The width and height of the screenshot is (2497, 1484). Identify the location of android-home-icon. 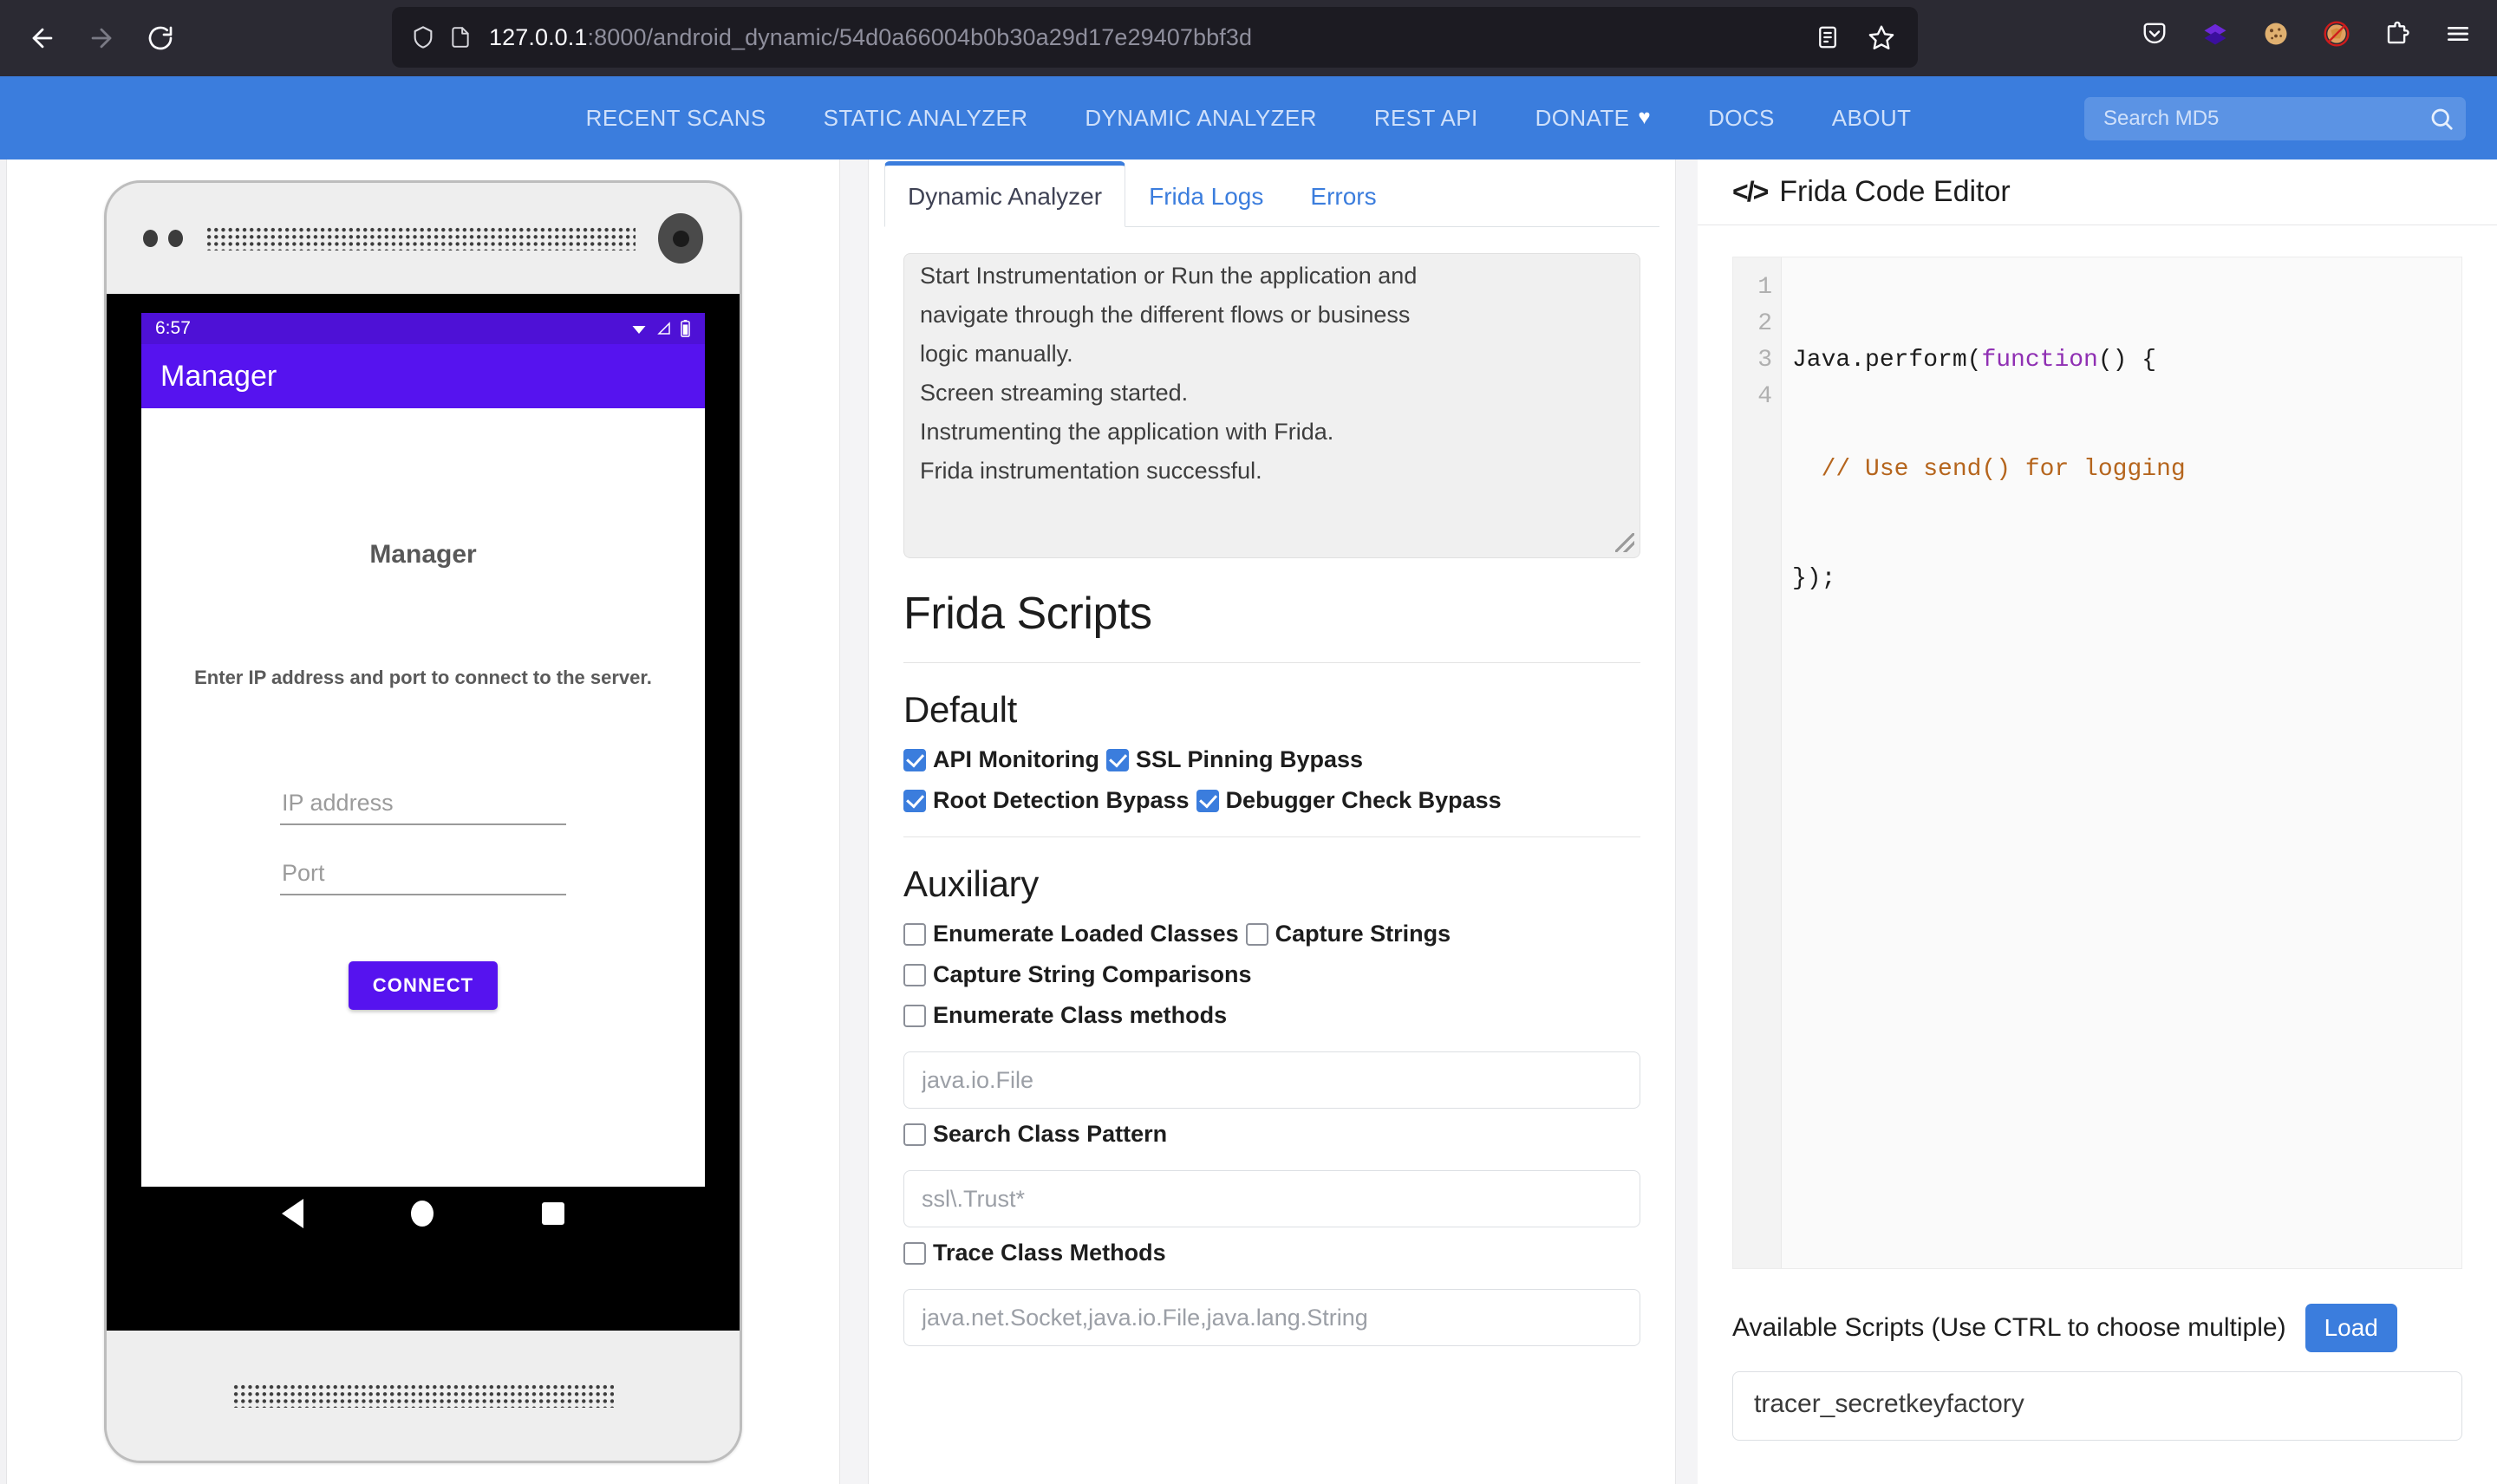
(422, 1214).